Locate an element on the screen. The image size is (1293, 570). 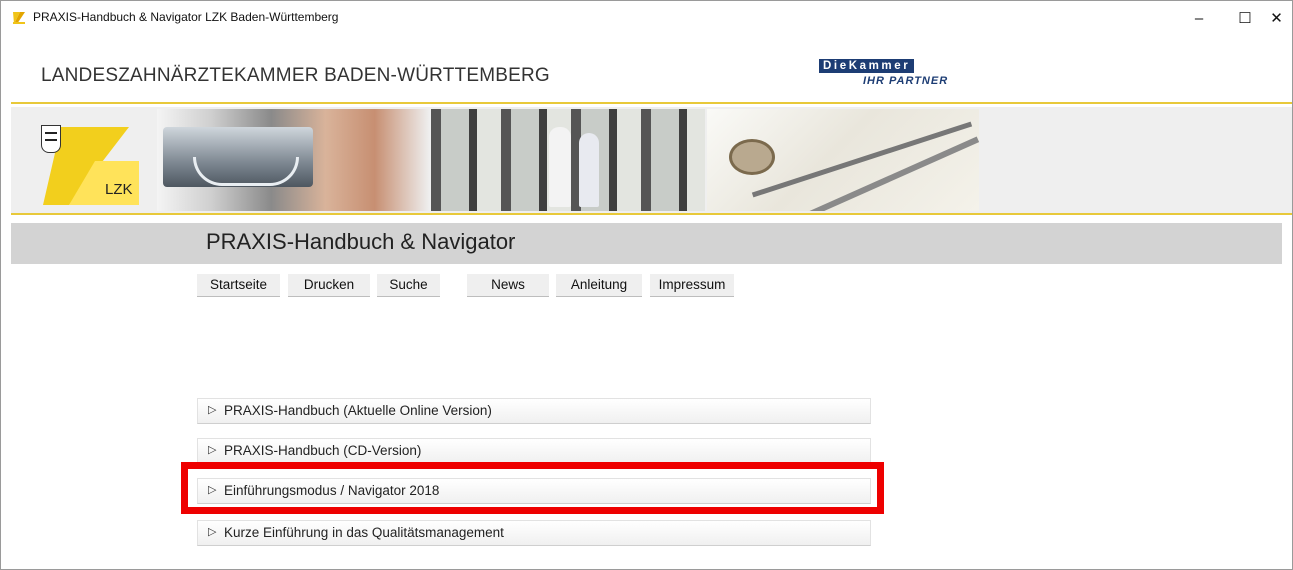
die-kammer-tagline: IHR PARTNER is located at coordinates (906, 81).